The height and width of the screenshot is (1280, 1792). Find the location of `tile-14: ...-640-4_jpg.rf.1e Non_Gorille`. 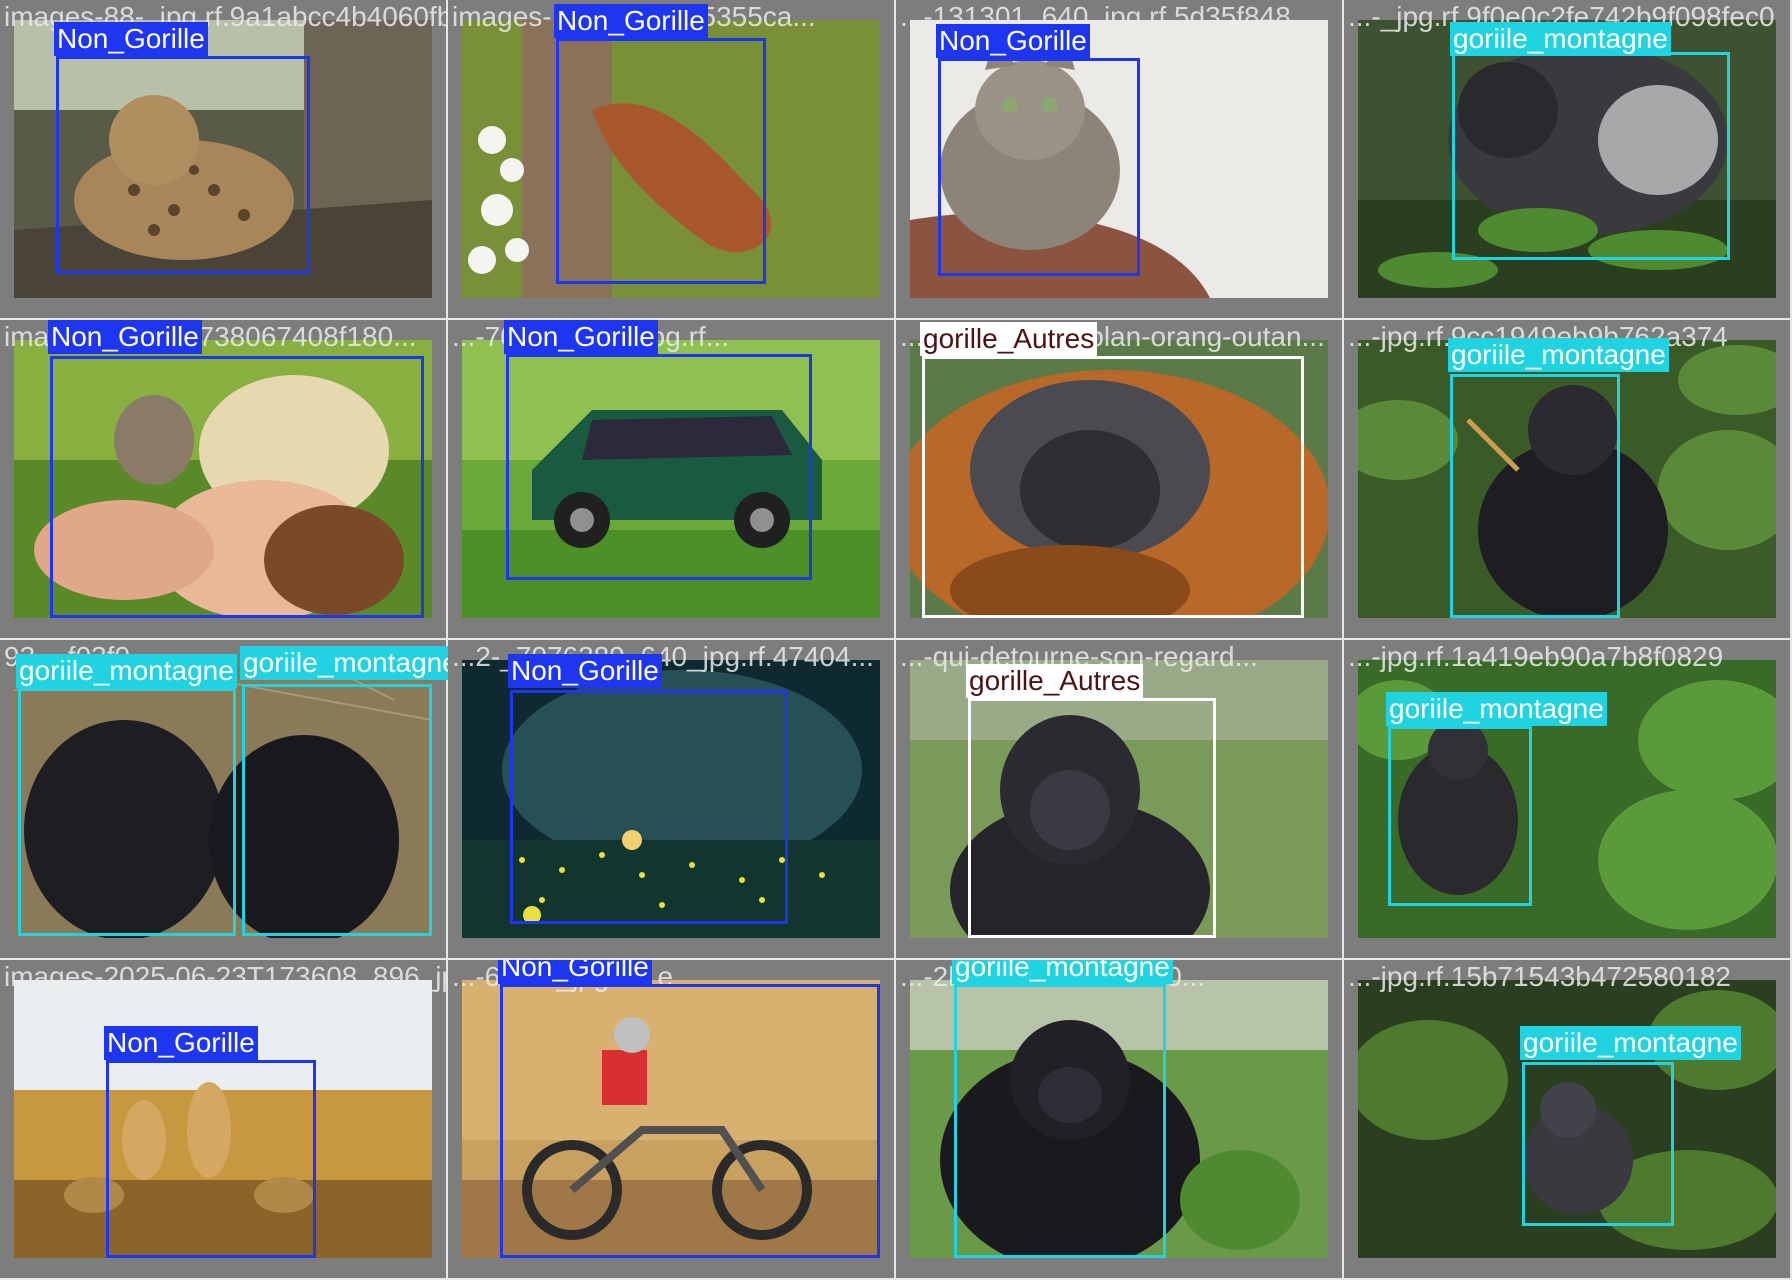

tile-14: ...-640-4_jpg.rf.1e Non_Gorille is located at coordinates (672, 1120).